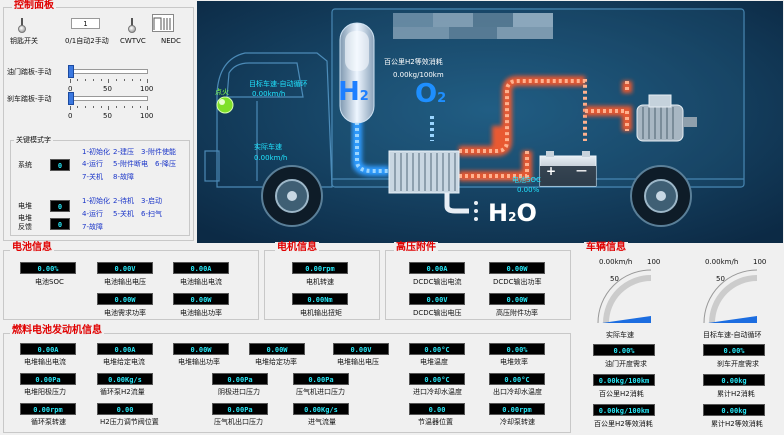 Image resolution: width=784 pixels, height=435 pixels. Describe the element at coordinates (158, 152) in the screenshot. I see `system-mode-3: 3-附件使能` at that location.